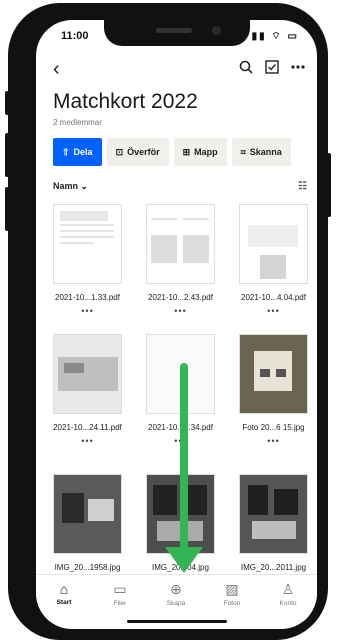 This screenshot has height=643, width=337. I want to click on tab-label: Foton, so click(232, 603).